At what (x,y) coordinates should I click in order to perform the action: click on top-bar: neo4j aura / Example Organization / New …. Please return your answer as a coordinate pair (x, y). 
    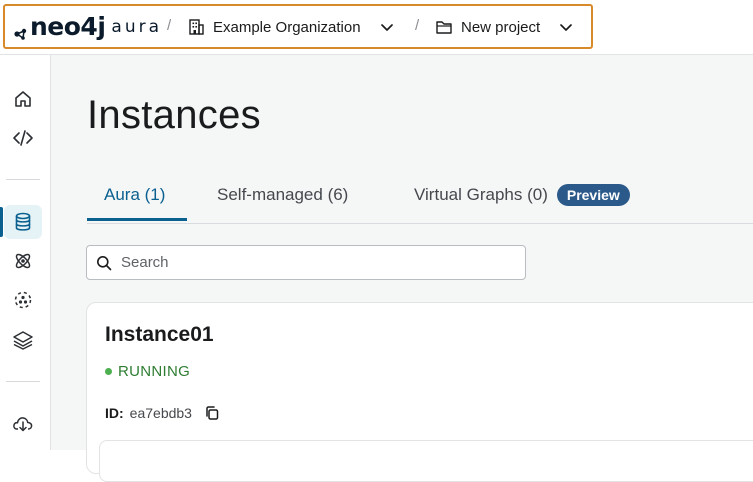
    Looking at the image, I should click on (376, 27).